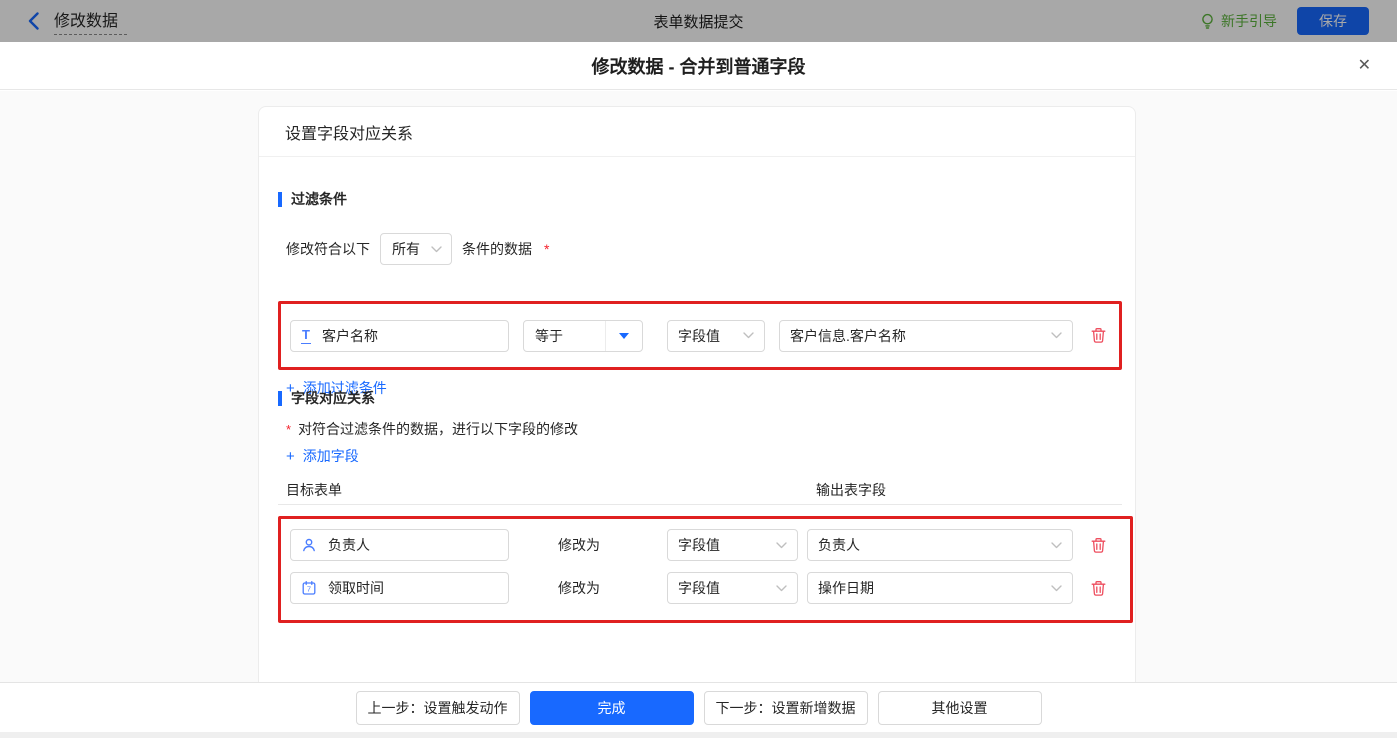 Image resolution: width=1397 pixels, height=738 pixels. I want to click on mapping-row: 7 领取时间 修改为 字段值 操作日期, so click(710, 588).